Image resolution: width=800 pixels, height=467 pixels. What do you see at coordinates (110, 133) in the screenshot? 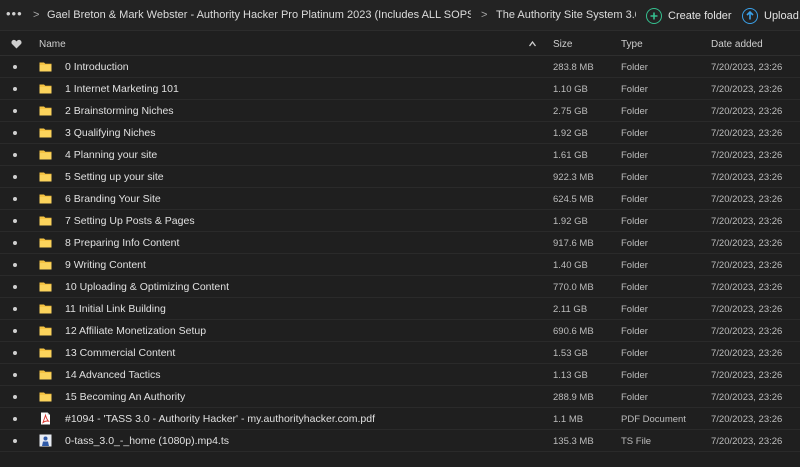
I see `file-name: 3 Qualifying Niches` at bounding box center [110, 133].